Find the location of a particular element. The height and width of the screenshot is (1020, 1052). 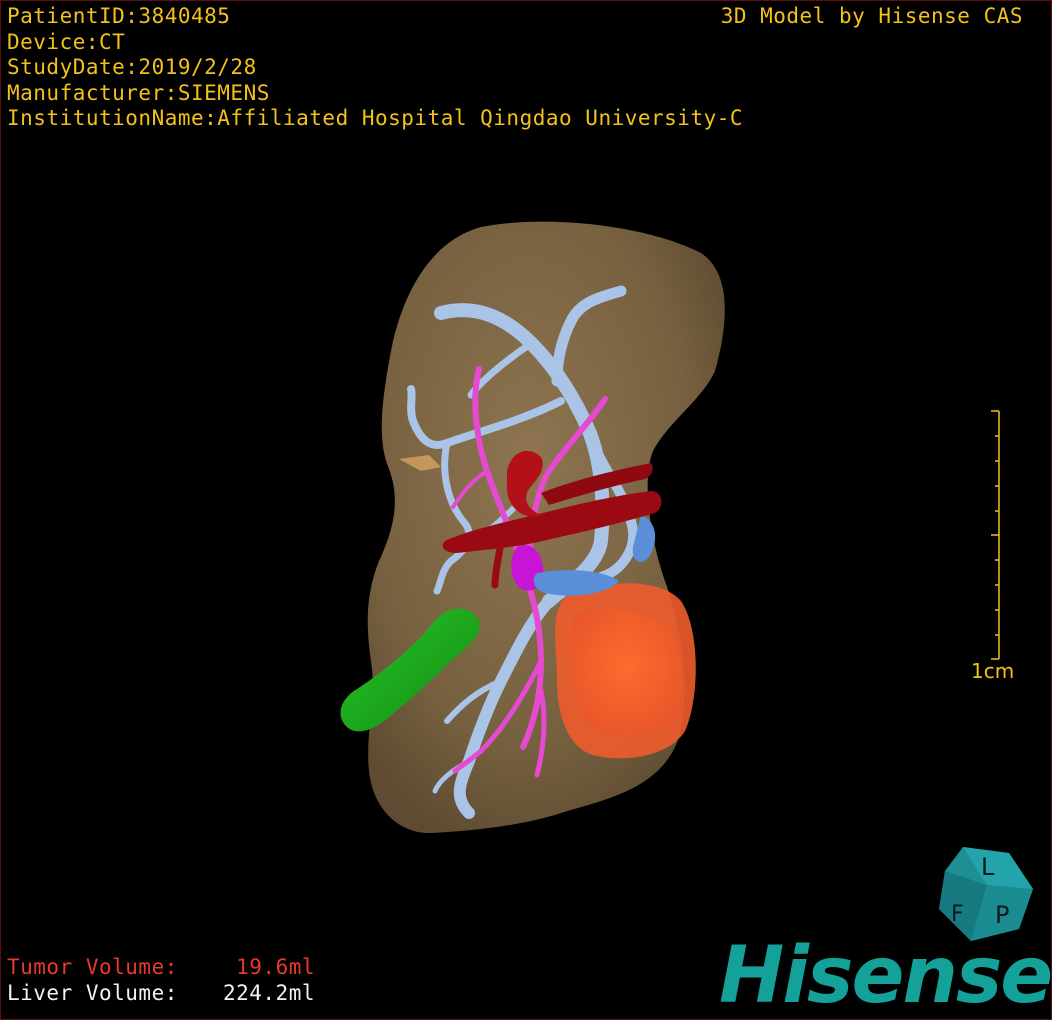

tumor-volume-value: 19.6ml is located at coordinates (275, 967).